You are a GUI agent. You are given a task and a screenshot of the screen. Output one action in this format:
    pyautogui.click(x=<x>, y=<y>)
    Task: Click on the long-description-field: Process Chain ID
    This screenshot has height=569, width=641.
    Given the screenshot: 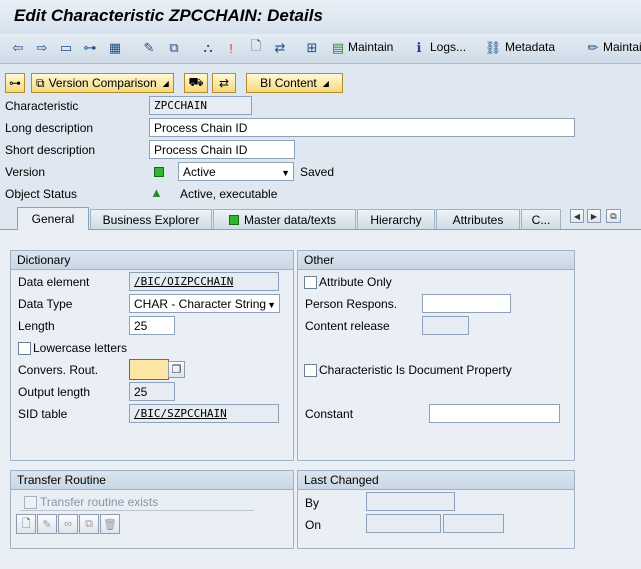 What is the action you would take?
    pyautogui.click(x=362, y=127)
    